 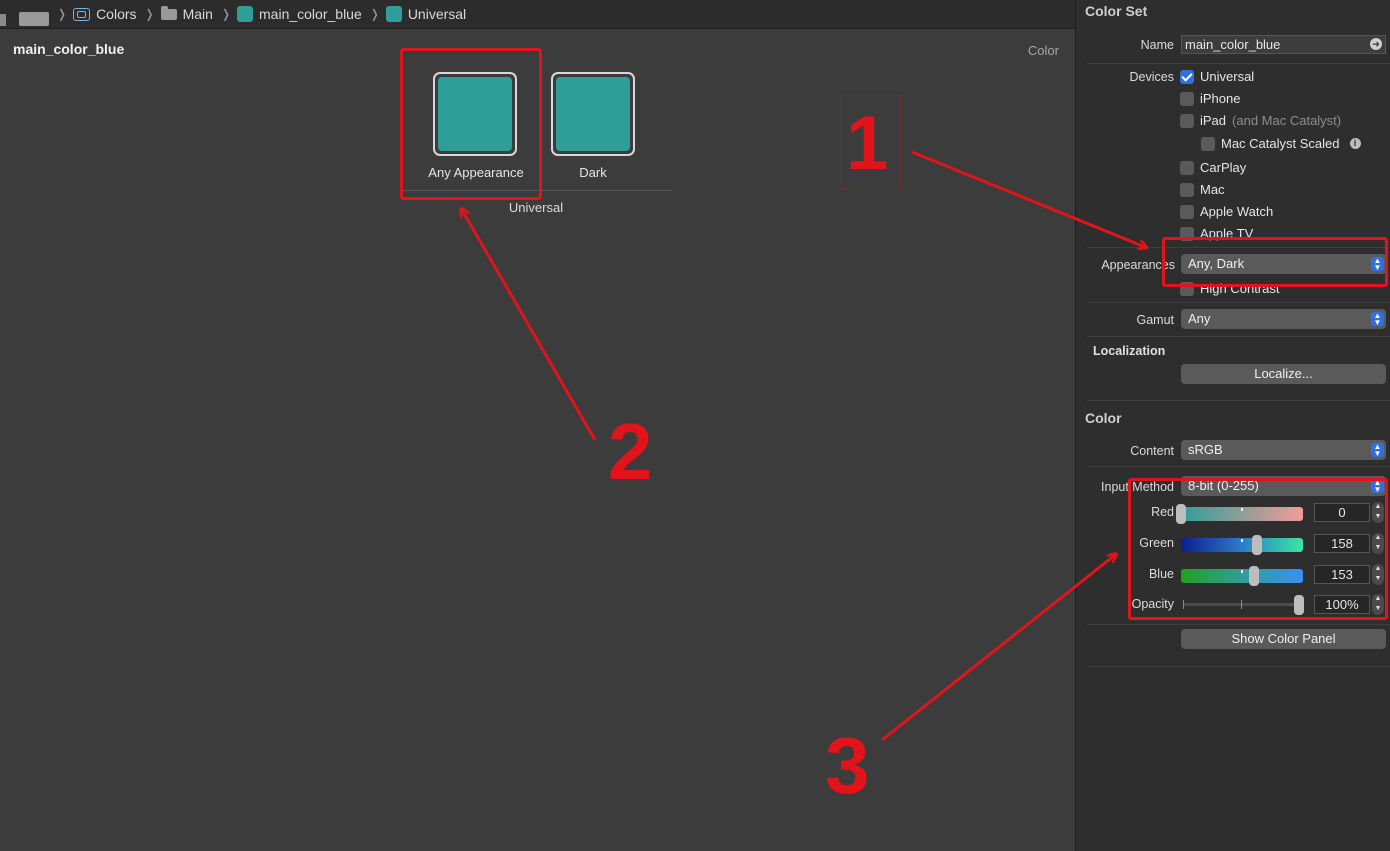 I want to click on color-swatch, so click(x=593, y=114).